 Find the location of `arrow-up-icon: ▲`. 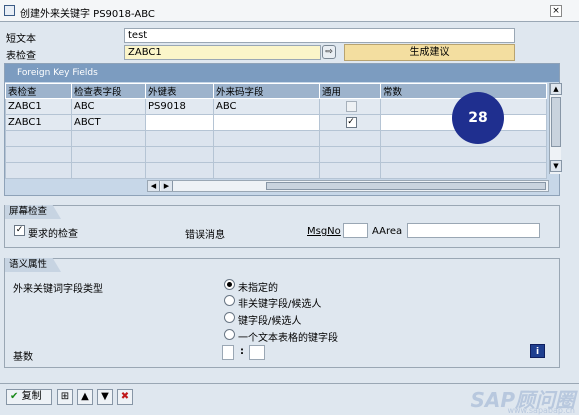

arrow-up-icon: ▲ is located at coordinates (85, 396).